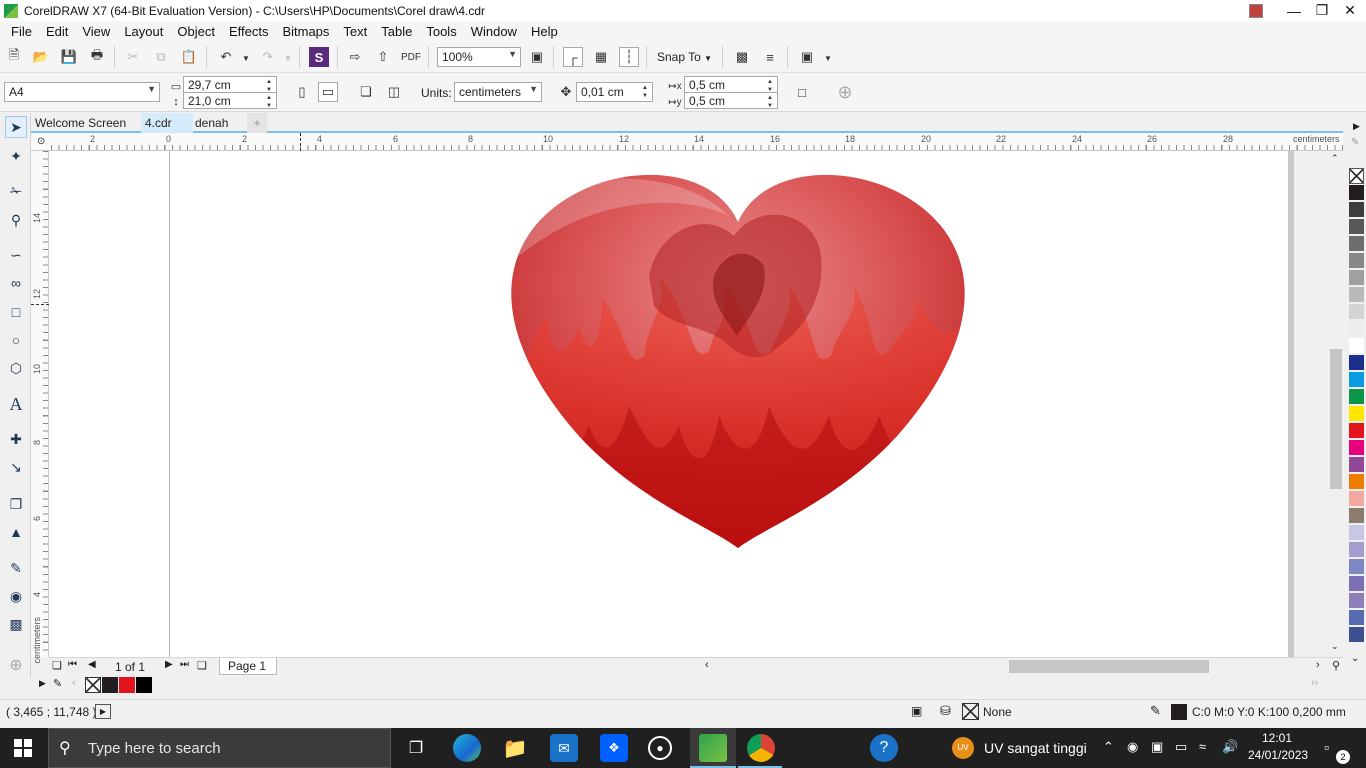 This screenshot has width=1366, height=768. What do you see at coordinates (355, 57) in the screenshot?
I see `import-icon: ⇨` at bounding box center [355, 57].